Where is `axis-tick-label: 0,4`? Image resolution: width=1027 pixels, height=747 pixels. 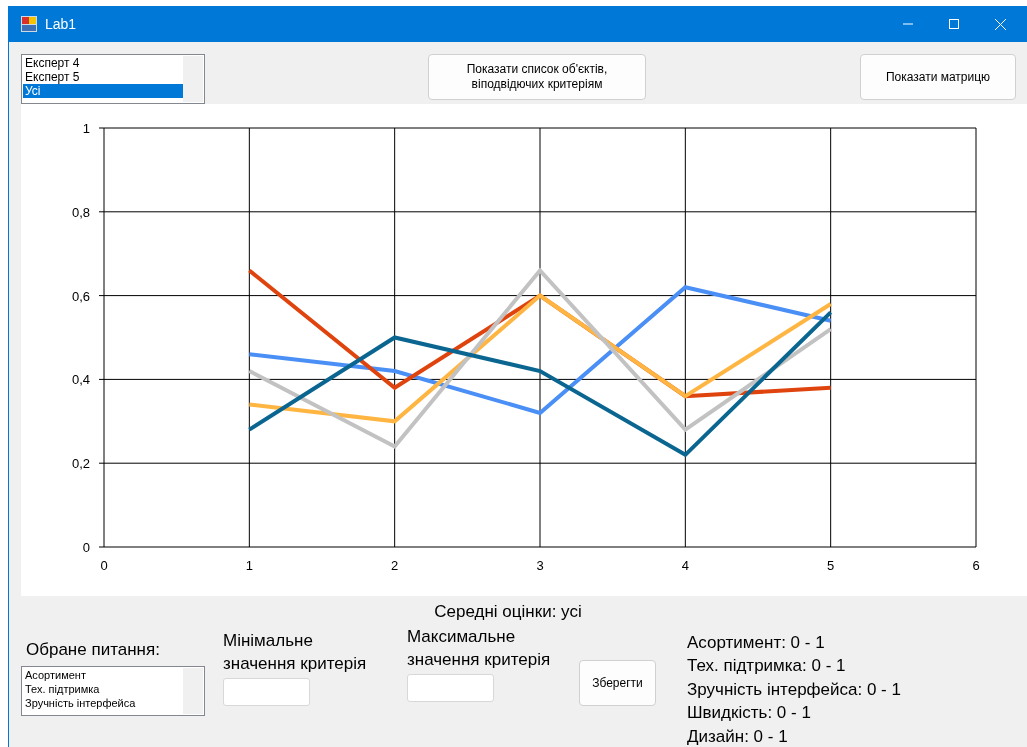 axis-tick-label: 0,4 is located at coordinates (80, 380).